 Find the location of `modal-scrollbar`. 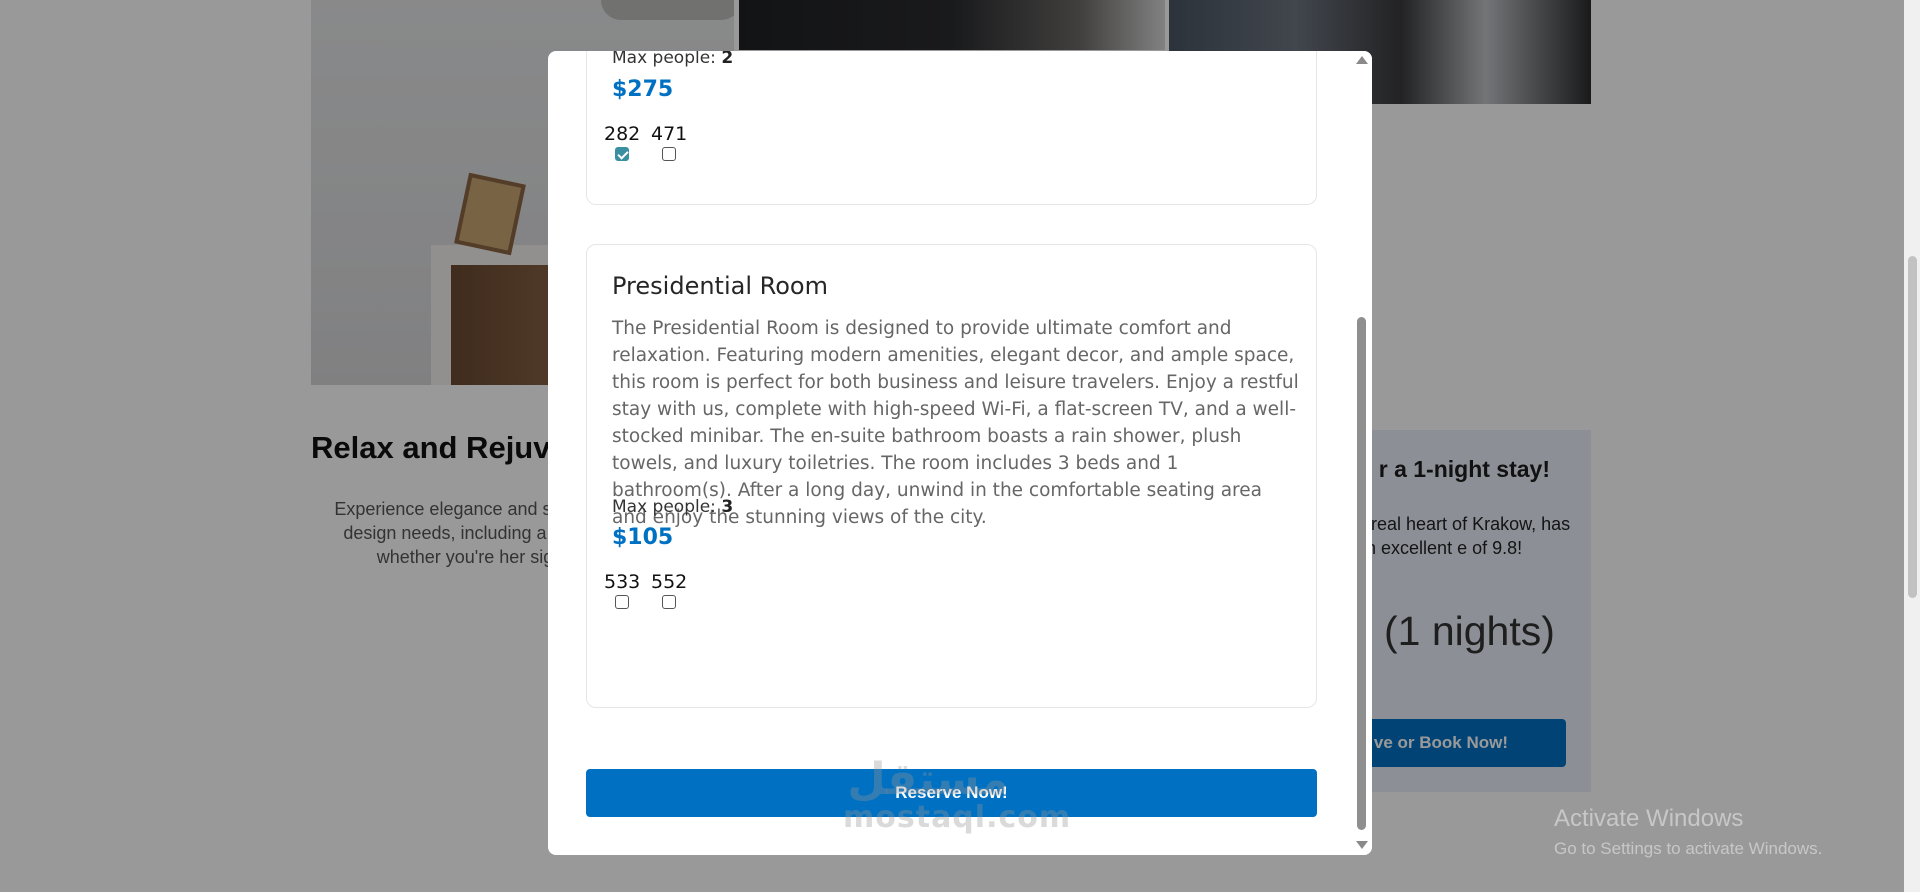

modal-scrollbar is located at coordinates (1362, 453).